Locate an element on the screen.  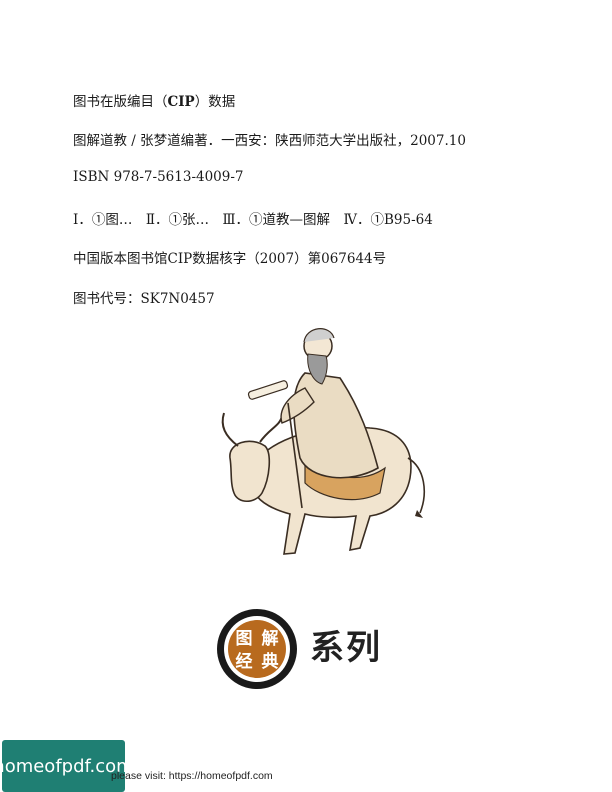
homeofpdf-badge: homeofpdf.com is located at coordinates (67, 766).